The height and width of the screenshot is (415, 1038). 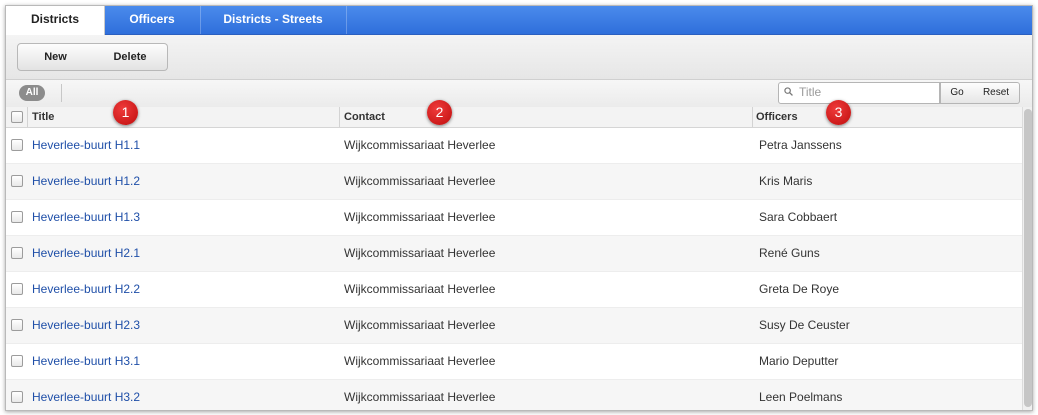 What do you see at coordinates (800, 145) in the screenshot?
I see `officer-cell: Petra Janssens` at bounding box center [800, 145].